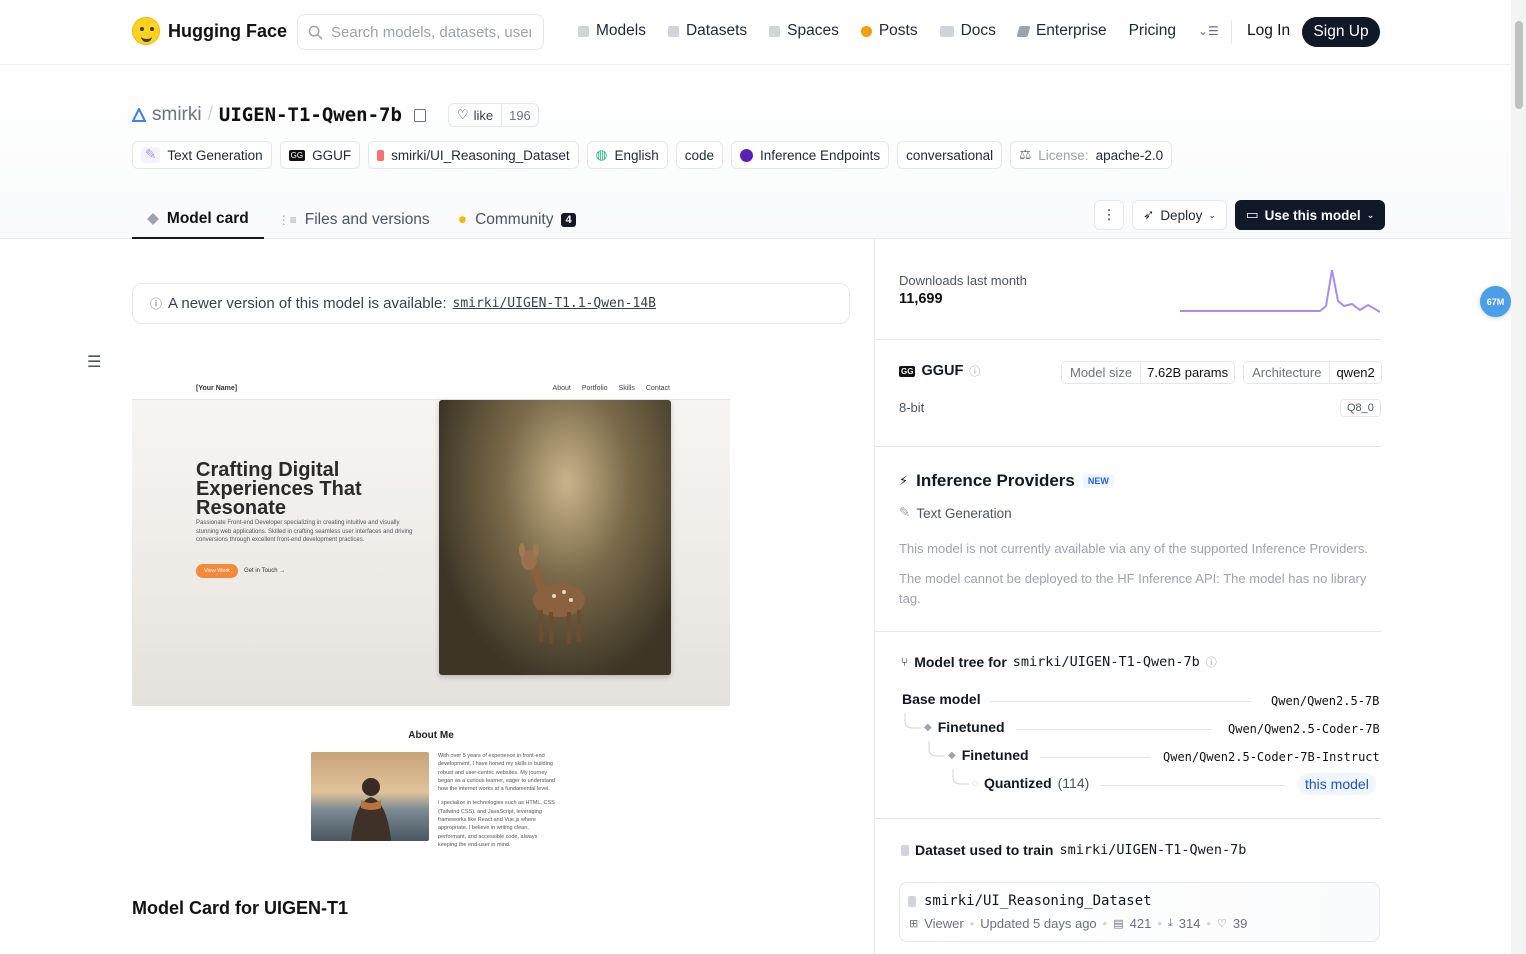 The height and width of the screenshot is (954, 1526). What do you see at coordinates (493, 115) in the screenshot?
I see `like-button: ♡ like 196` at bounding box center [493, 115].